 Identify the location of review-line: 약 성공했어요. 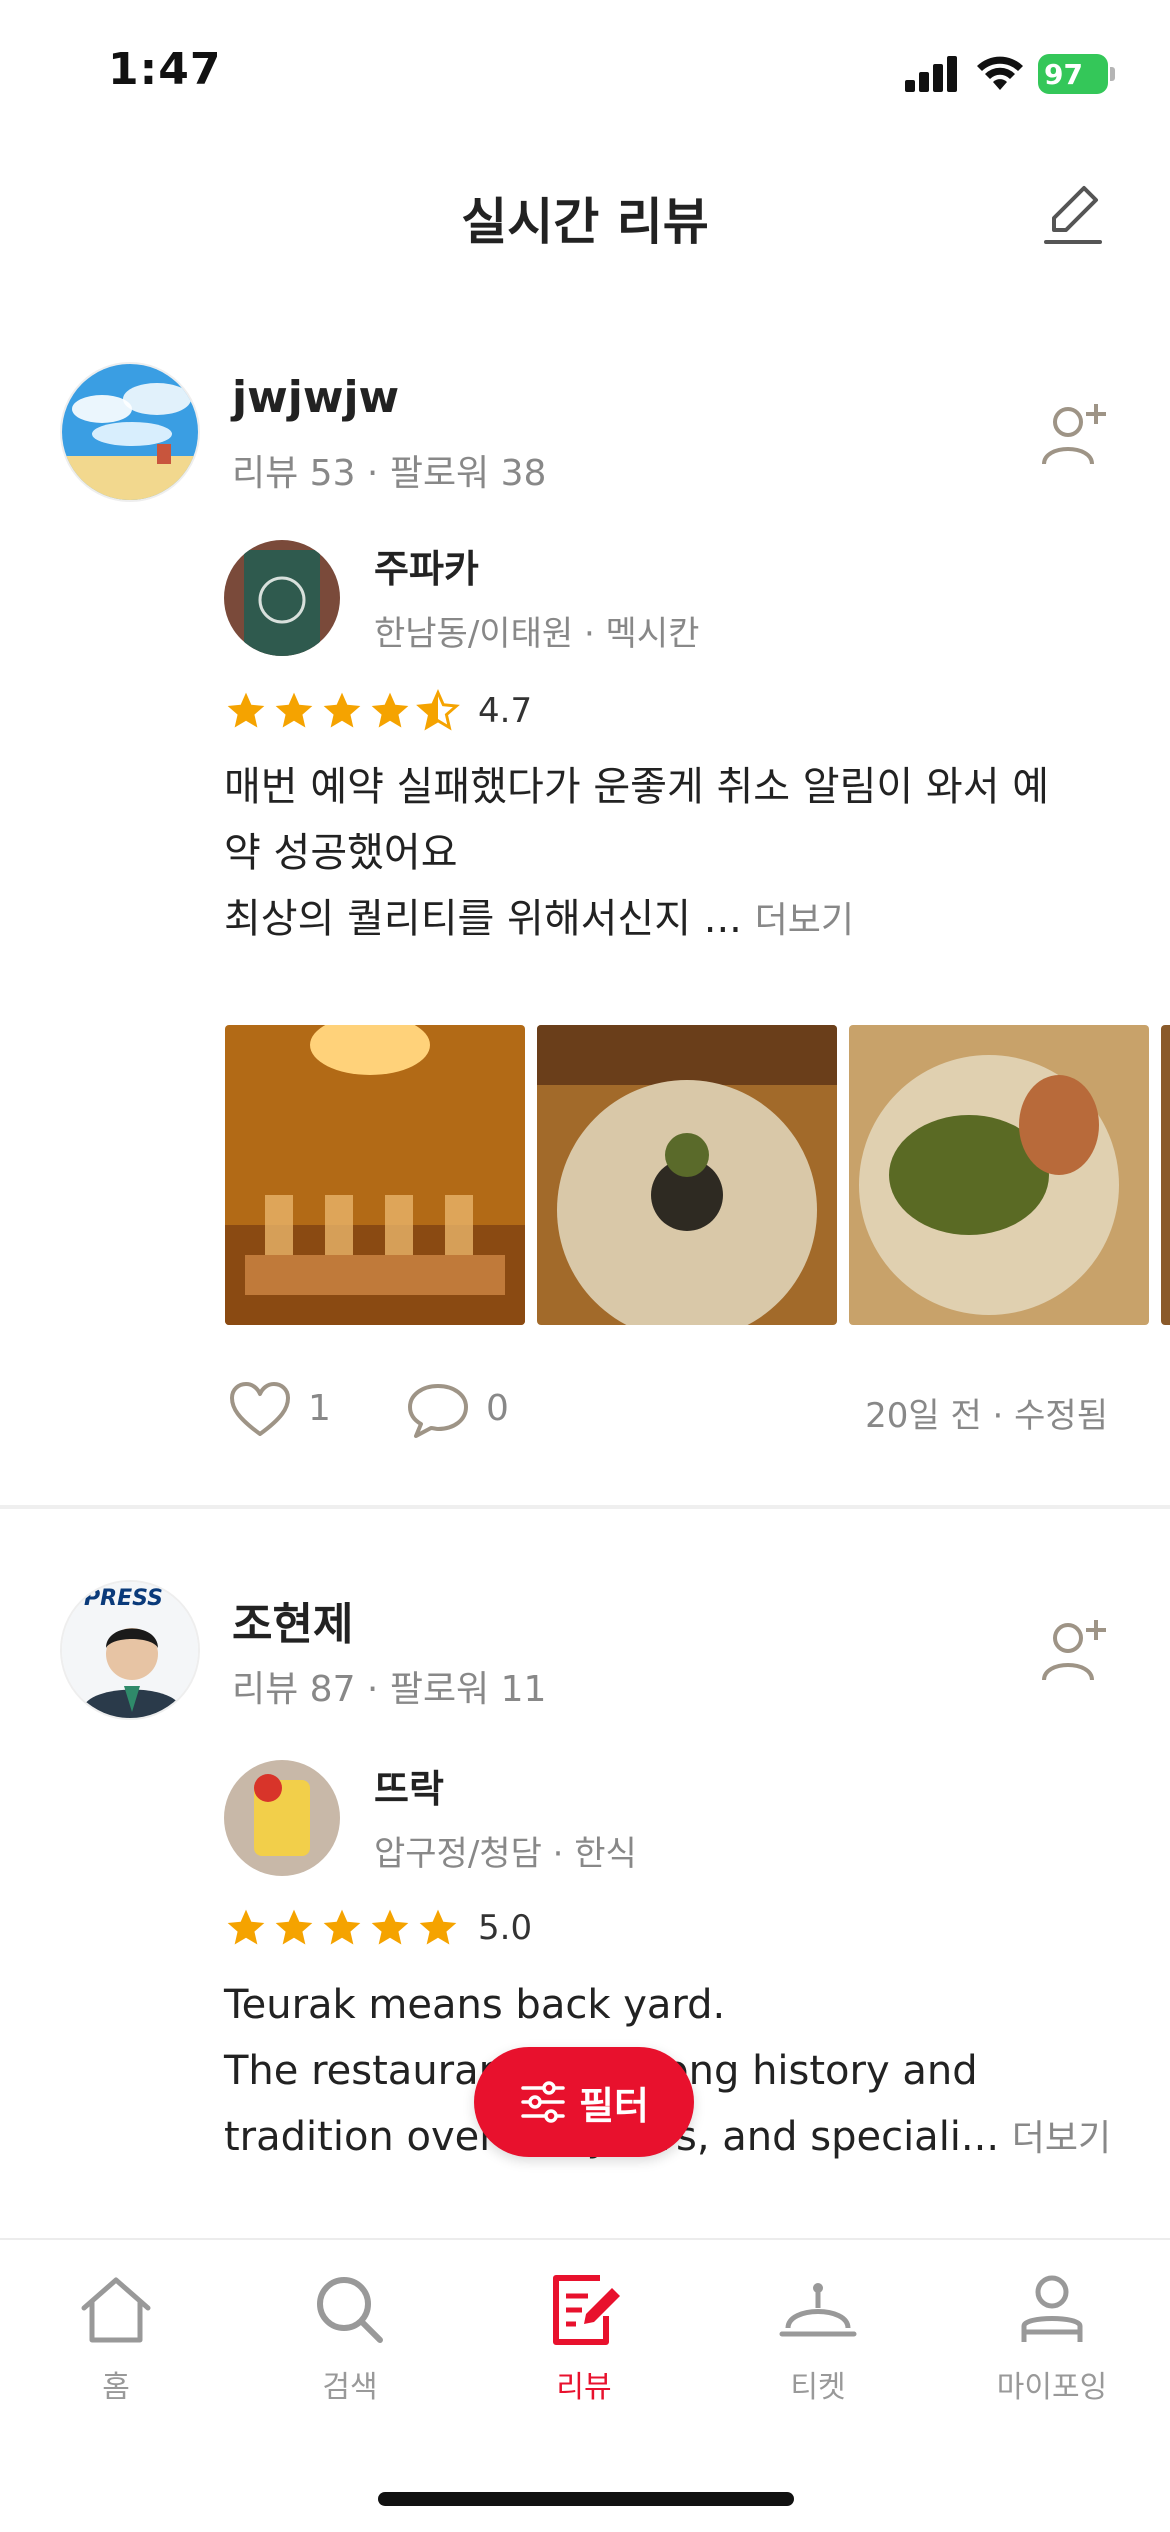
(341, 853).